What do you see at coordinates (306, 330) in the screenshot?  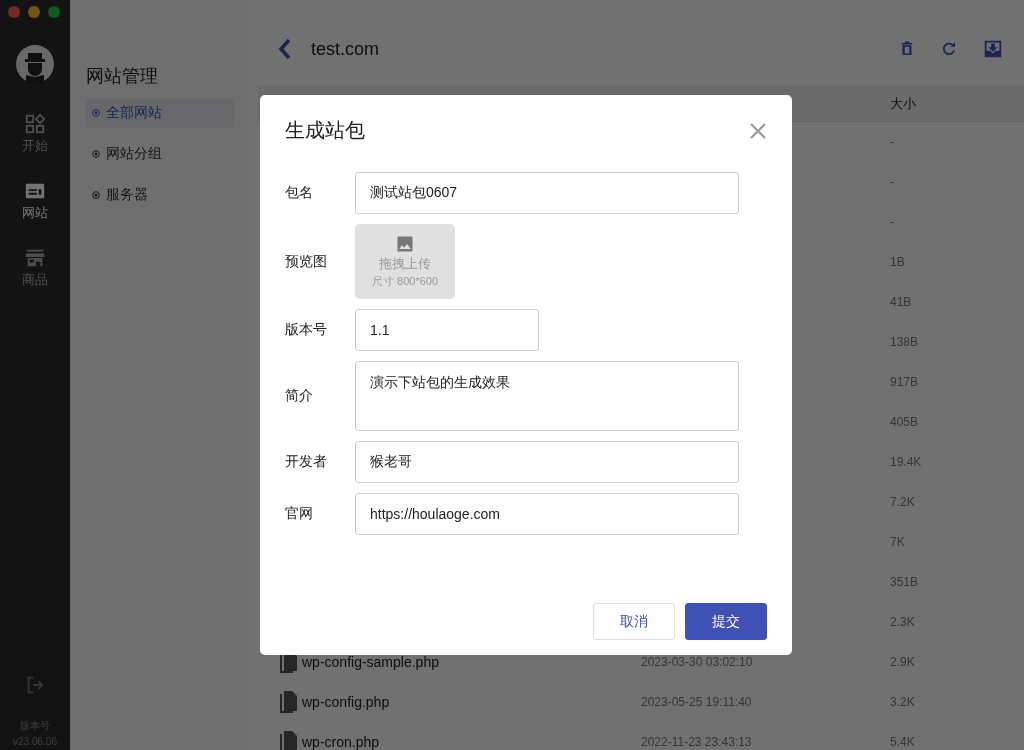 I see `field-label: 版本号` at bounding box center [306, 330].